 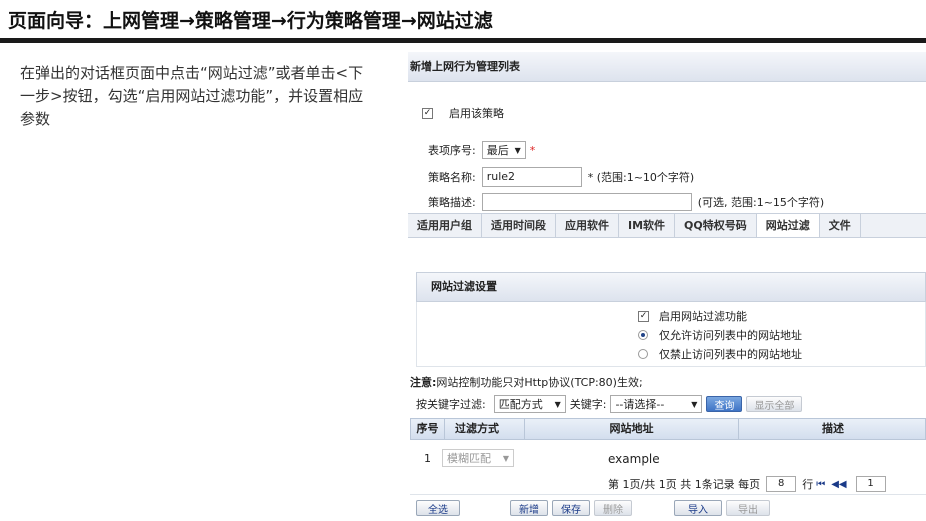 What do you see at coordinates (716, 225) in the screenshot?
I see `tab-qq-privilege: QQ特权号码` at bounding box center [716, 225].